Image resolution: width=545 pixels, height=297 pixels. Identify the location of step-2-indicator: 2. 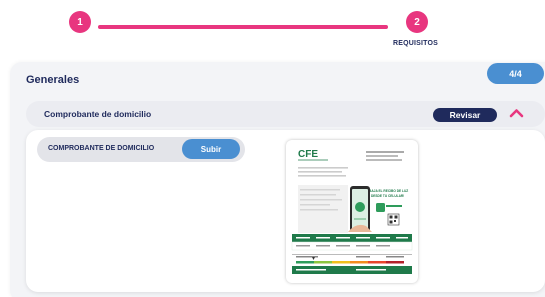
(417, 22).